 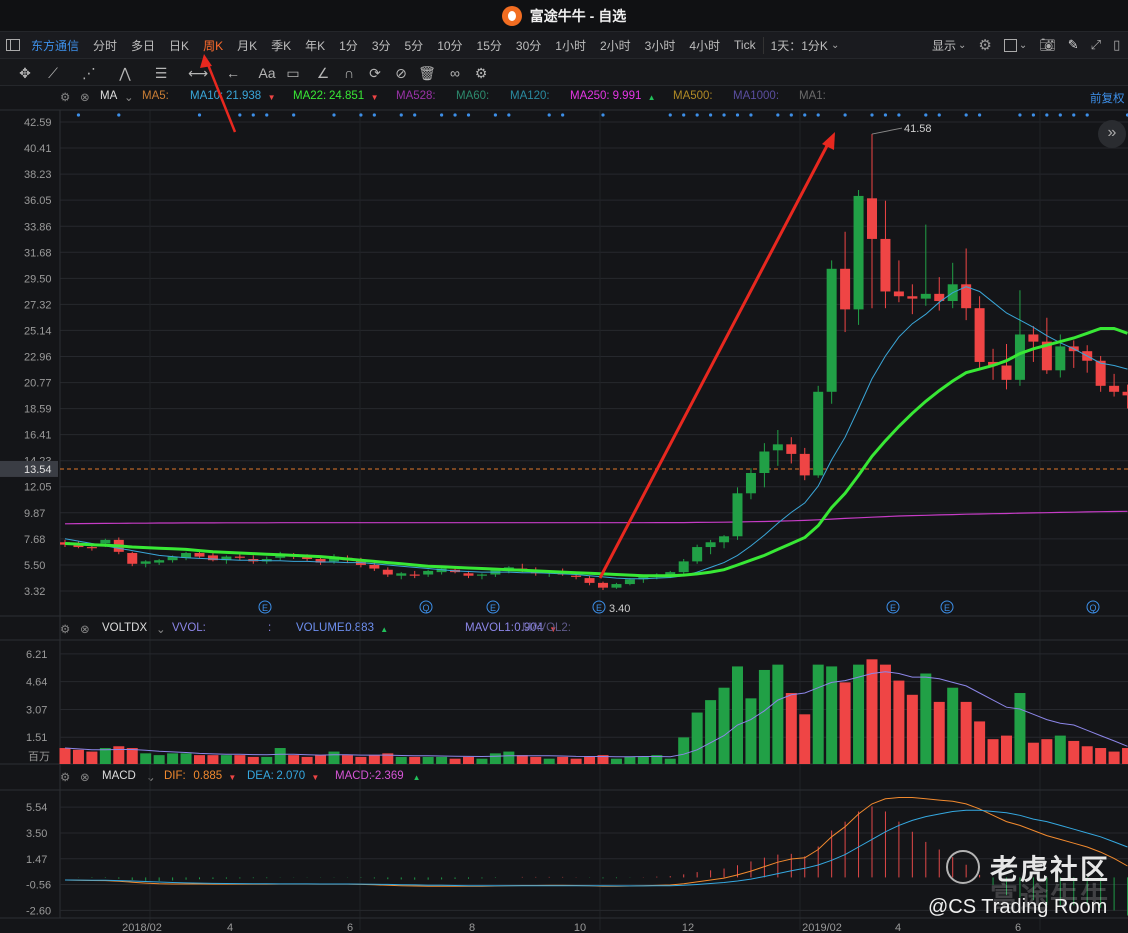 I want to click on wave-tool-icon: ⋀, so click(x=125, y=73).